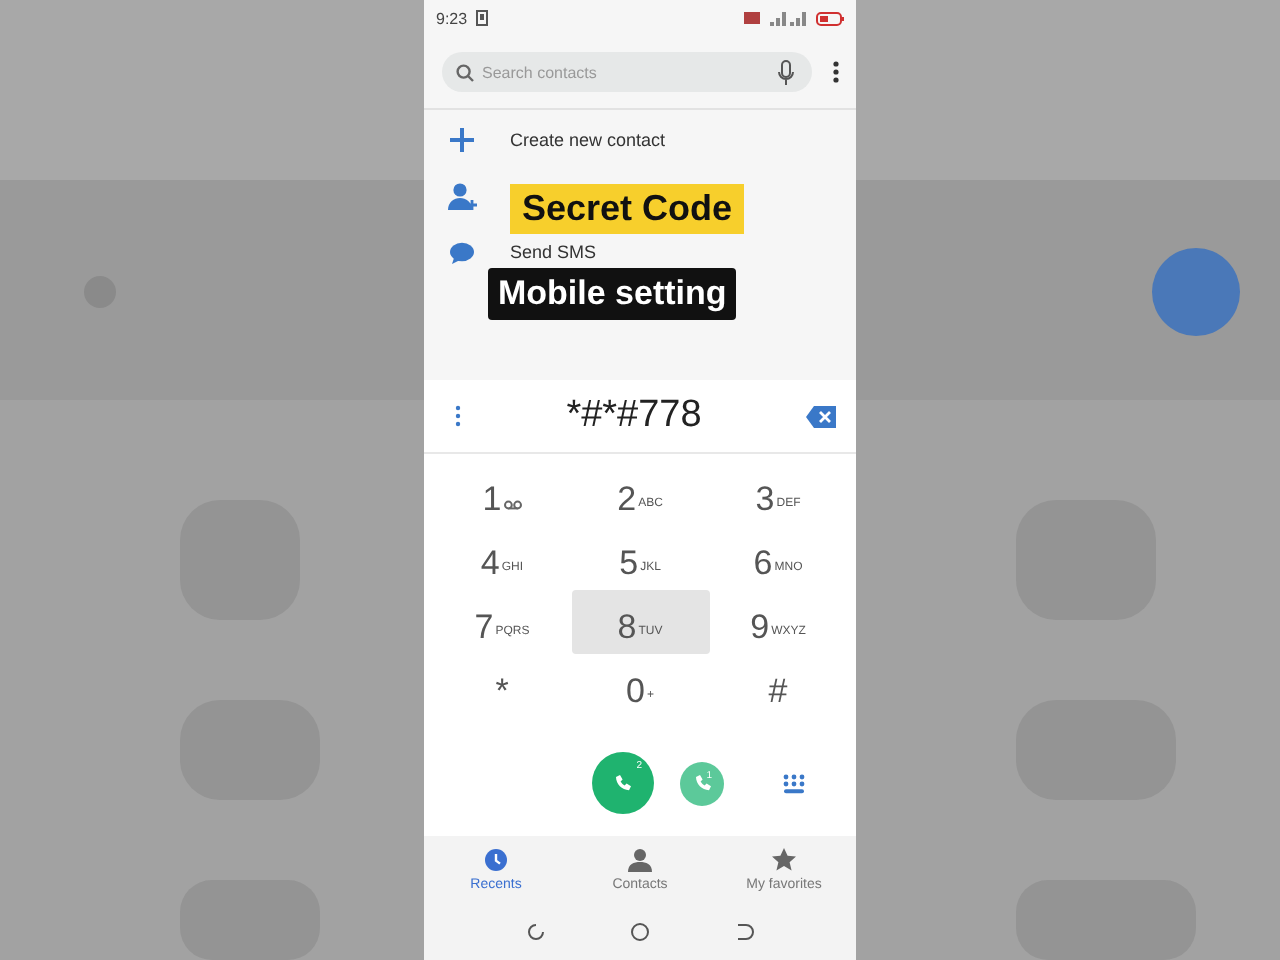 The width and height of the screenshot is (1280, 960). I want to click on action-label: Create new contact, so click(588, 140).